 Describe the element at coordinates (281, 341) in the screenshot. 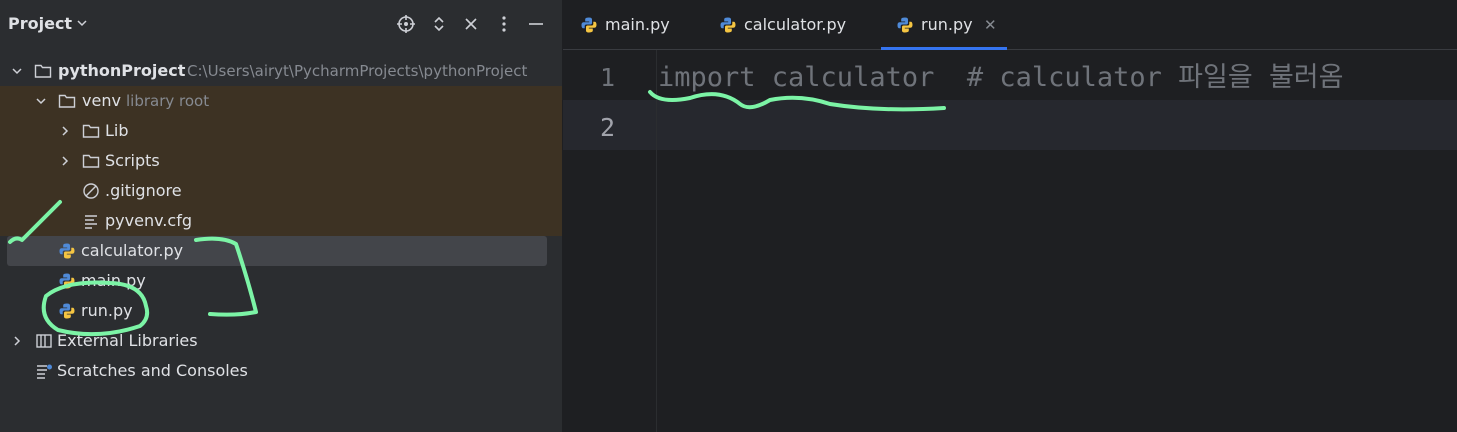

I see `tree-item-external-libraries: External Libraries` at that location.